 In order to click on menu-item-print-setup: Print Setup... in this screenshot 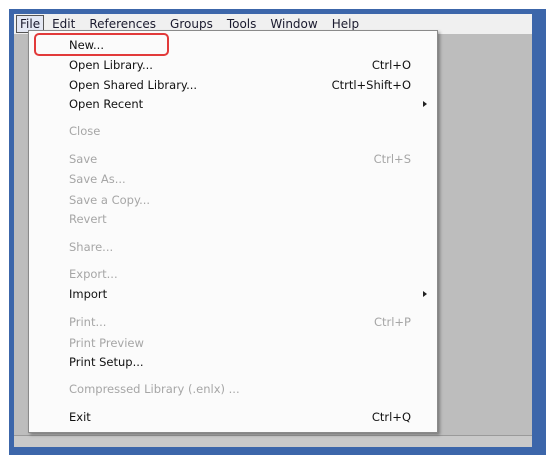, I will do `click(233, 362)`.